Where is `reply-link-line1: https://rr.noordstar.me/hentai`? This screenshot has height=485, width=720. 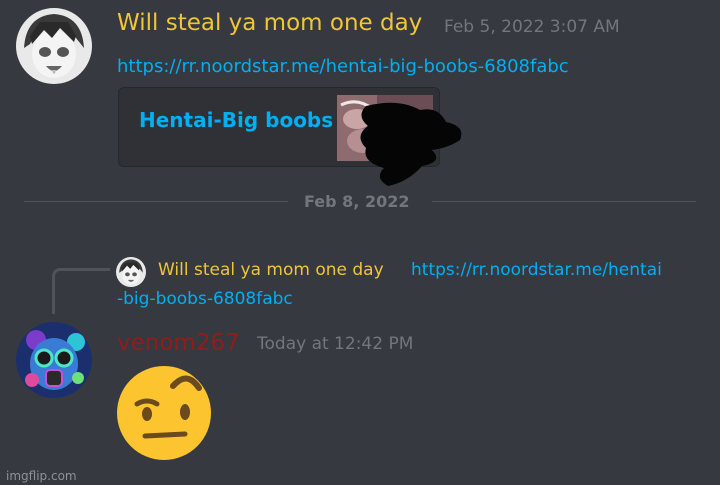
reply-link-line1: https://rr.noordstar.me/hentai is located at coordinates (536, 270).